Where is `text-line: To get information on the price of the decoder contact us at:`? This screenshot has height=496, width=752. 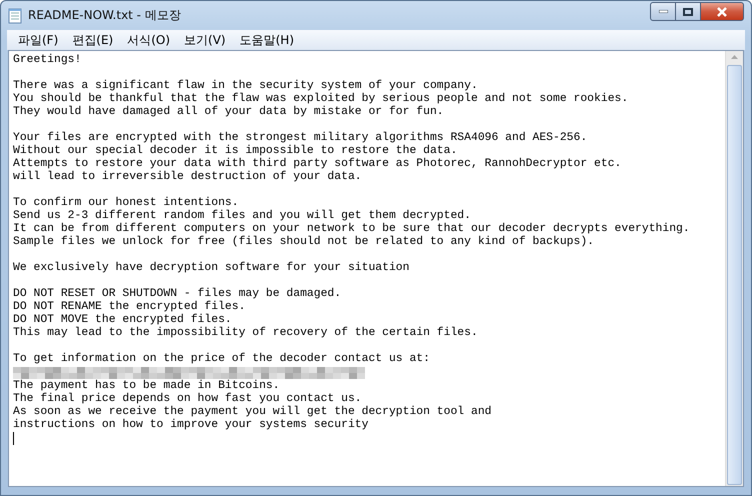
text-line: To get information on the price of the decoder contact us at: is located at coordinates (222, 359).